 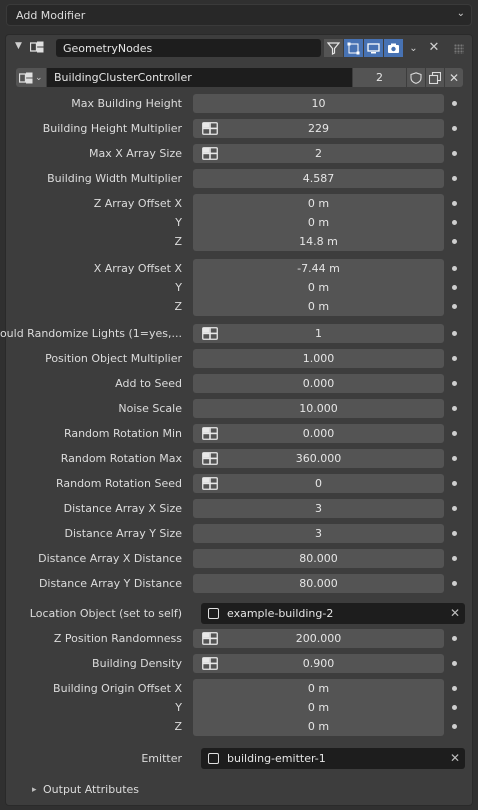 What do you see at coordinates (333, 758) in the screenshot?
I see `object-field: building-emitter-1 ✕` at bounding box center [333, 758].